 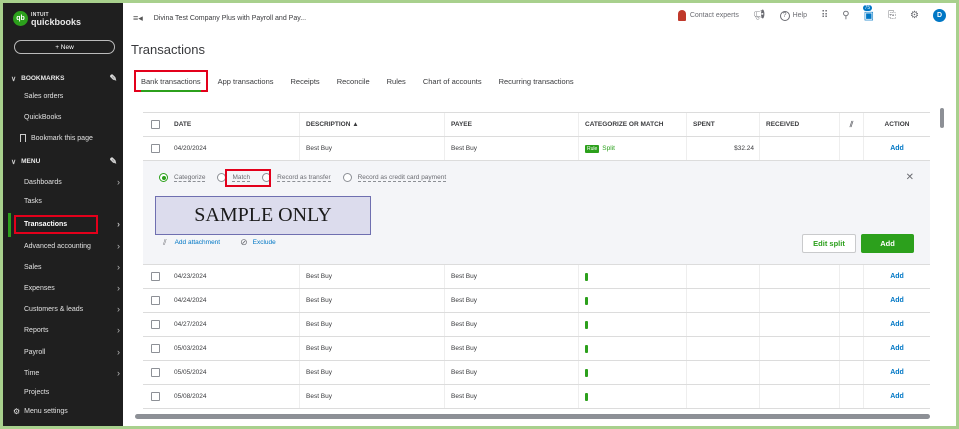 I want to click on table-row: 04/23/2024 Best Buy Best Buy Add, so click(x=536, y=277).